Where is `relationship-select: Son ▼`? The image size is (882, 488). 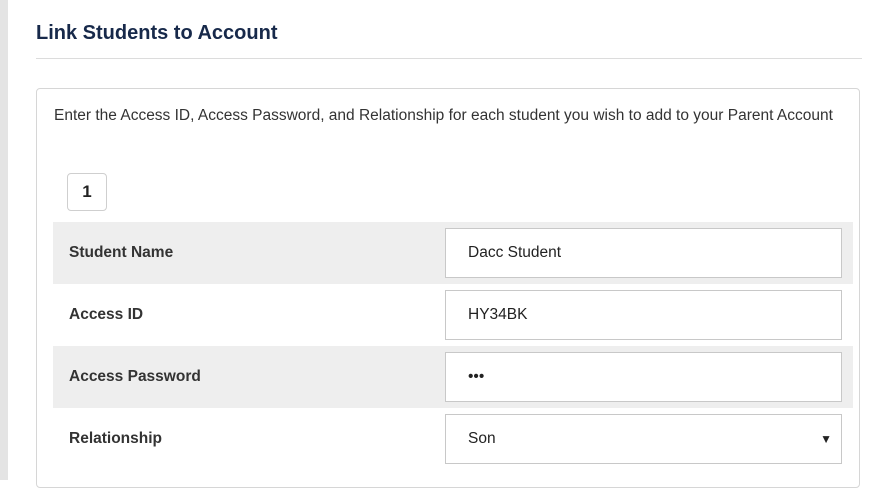 relationship-select: Son ▼ is located at coordinates (643, 439).